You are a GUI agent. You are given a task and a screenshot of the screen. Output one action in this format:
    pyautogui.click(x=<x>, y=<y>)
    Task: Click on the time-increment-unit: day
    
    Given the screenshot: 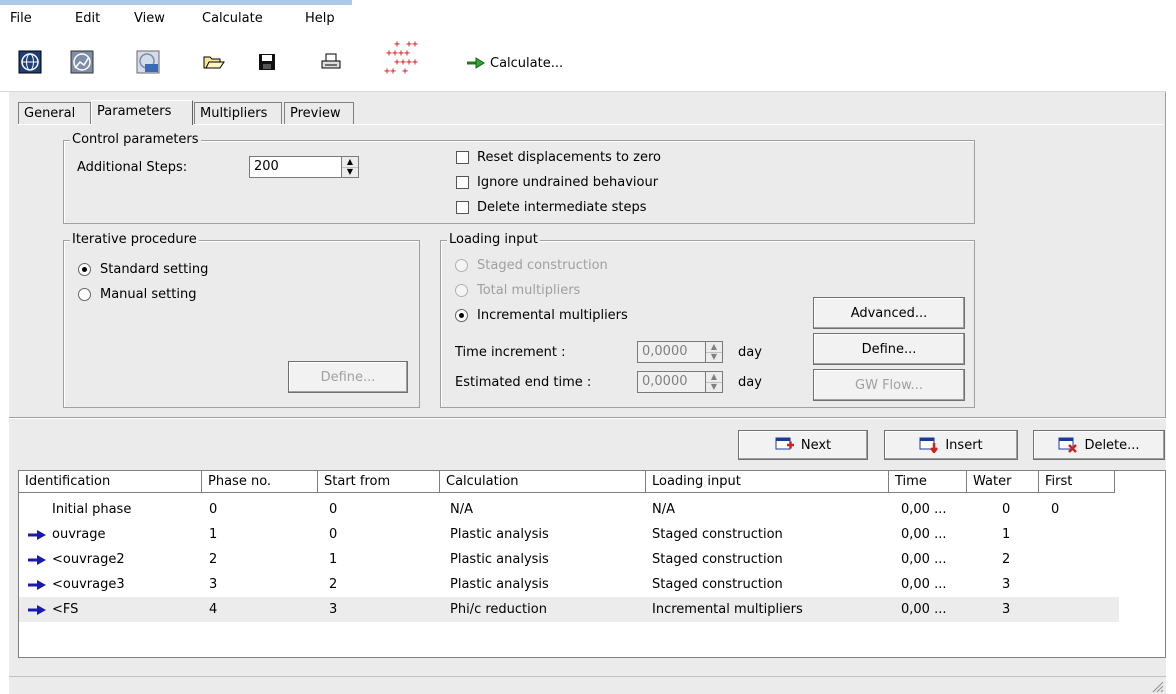 What is the action you would take?
    pyautogui.click(x=750, y=352)
    